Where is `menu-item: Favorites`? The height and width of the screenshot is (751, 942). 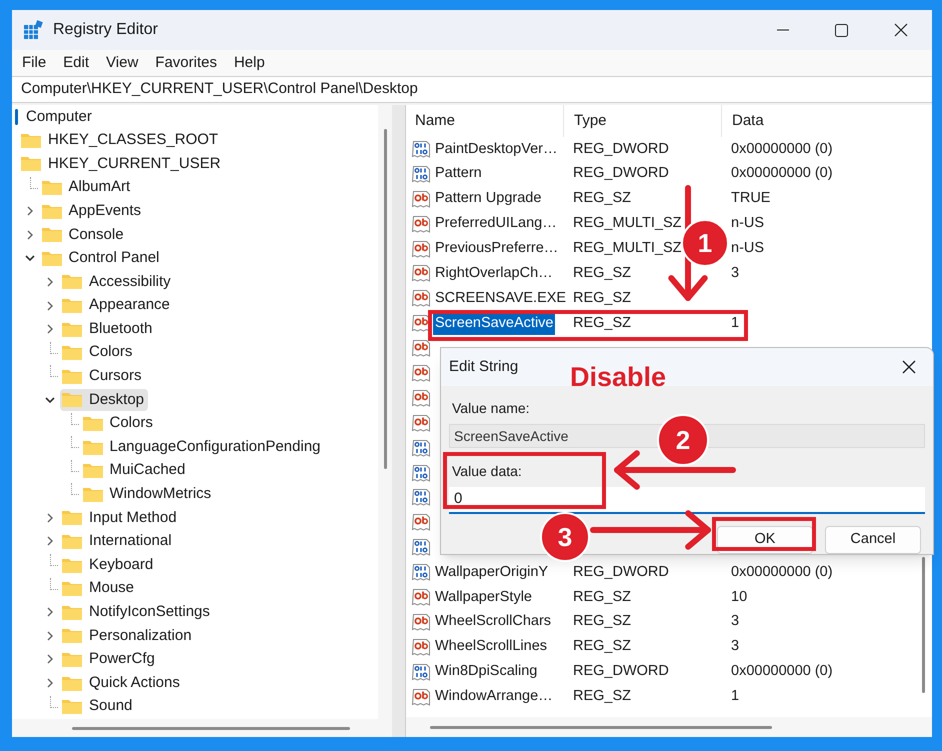 menu-item: Favorites is located at coordinates (186, 63).